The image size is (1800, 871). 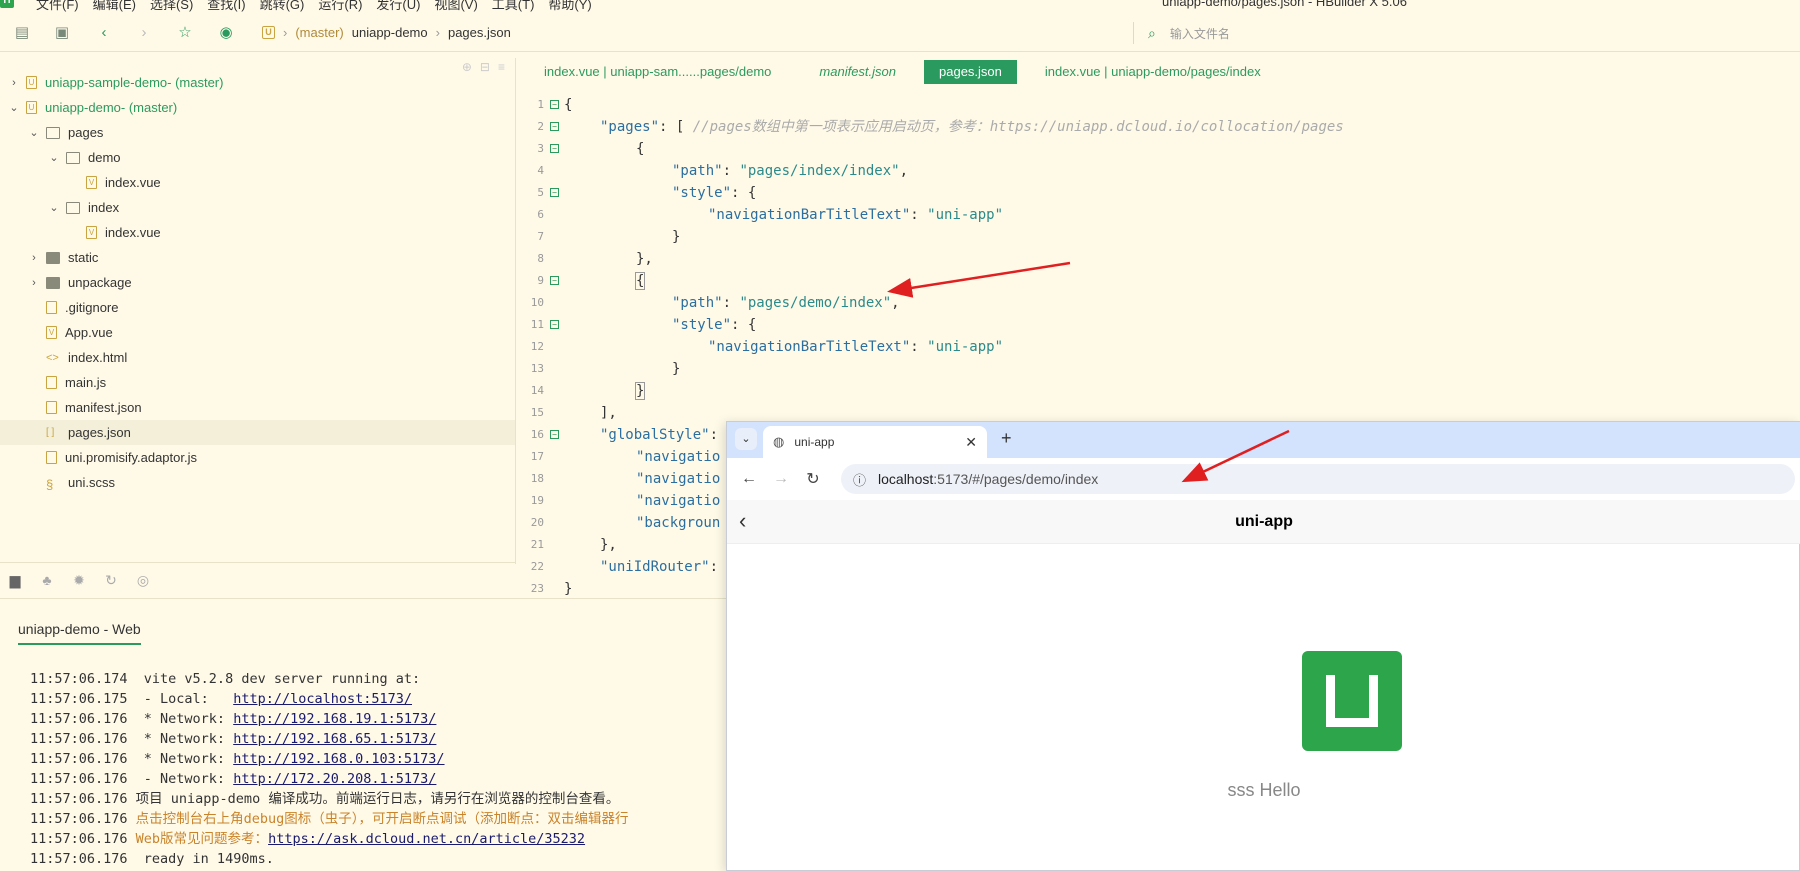 I want to click on search-input: 输入文件名, so click(x=1200, y=33).